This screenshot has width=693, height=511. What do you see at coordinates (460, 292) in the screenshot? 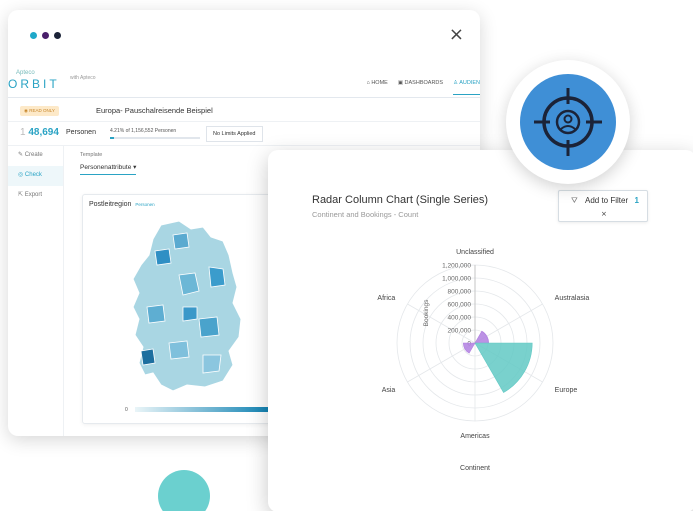
I see `radar-tick-label: 800,000` at bounding box center [460, 292].